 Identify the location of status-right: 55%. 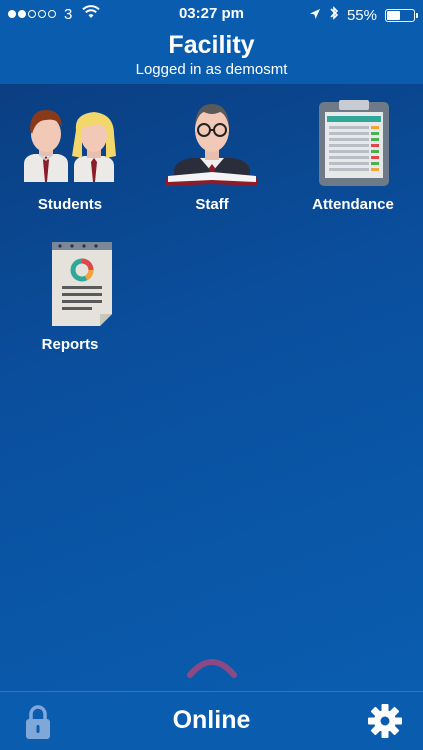
(363, 15).